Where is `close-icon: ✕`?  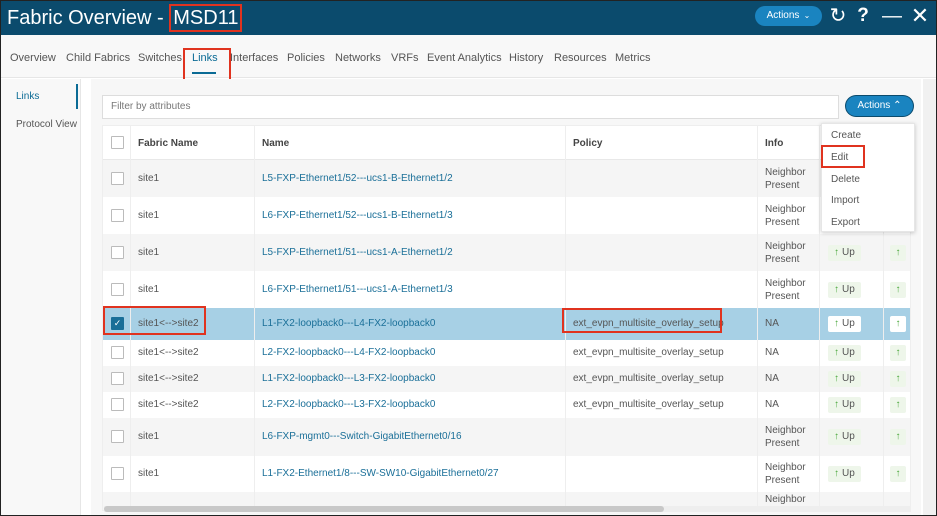
close-icon: ✕ is located at coordinates (920, 16).